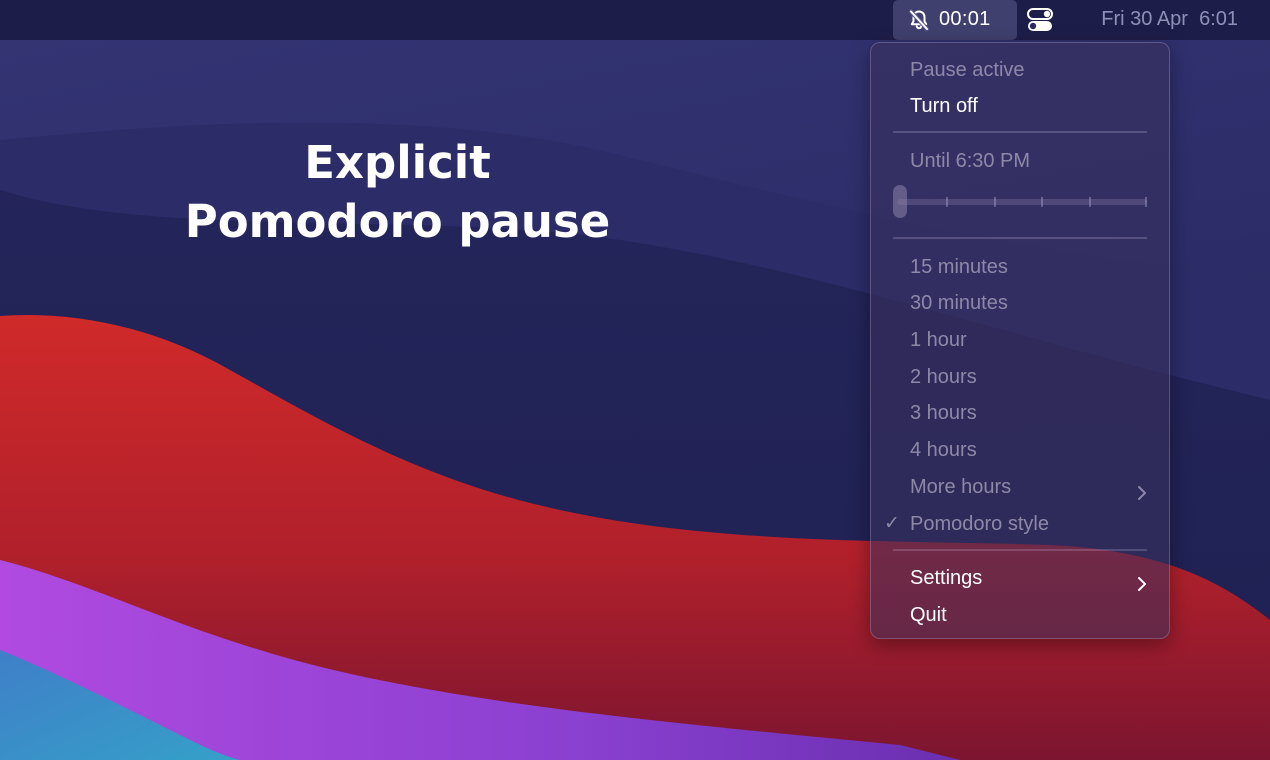  What do you see at coordinates (1020, 487) in the screenshot?
I see `menu-item-more-hours: More hours` at bounding box center [1020, 487].